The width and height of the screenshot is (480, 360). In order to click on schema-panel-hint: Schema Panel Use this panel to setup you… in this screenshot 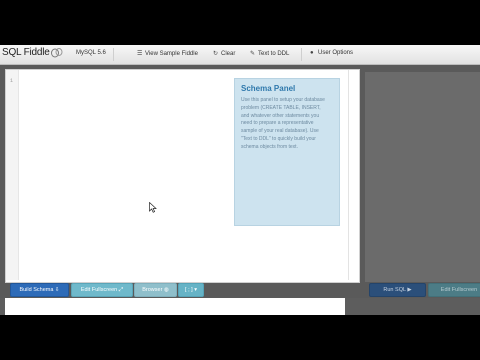, I will do `click(287, 152)`.